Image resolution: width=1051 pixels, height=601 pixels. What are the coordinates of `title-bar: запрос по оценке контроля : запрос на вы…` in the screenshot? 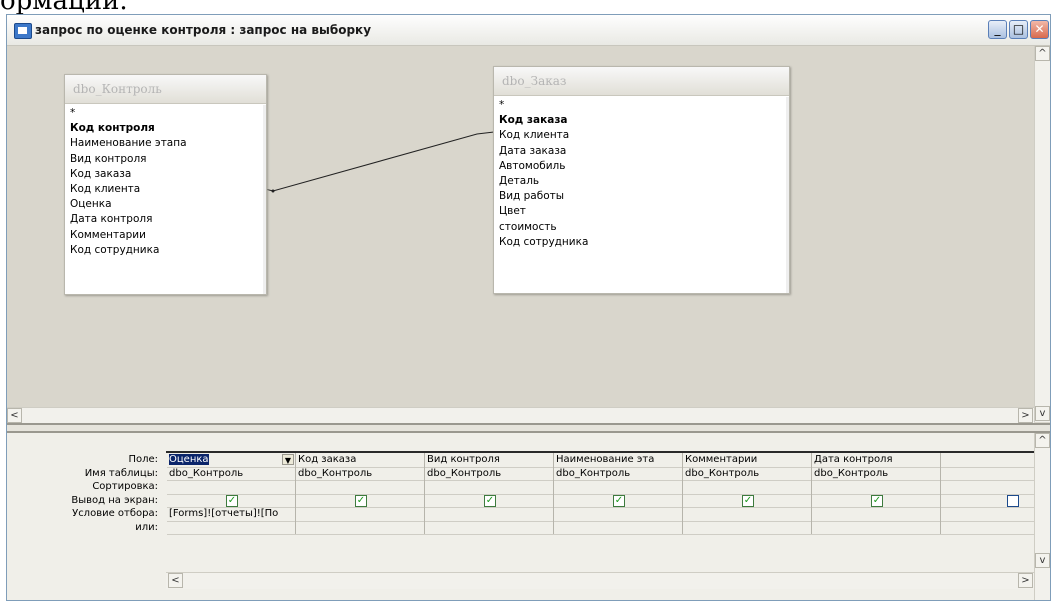 It's located at (528, 30).